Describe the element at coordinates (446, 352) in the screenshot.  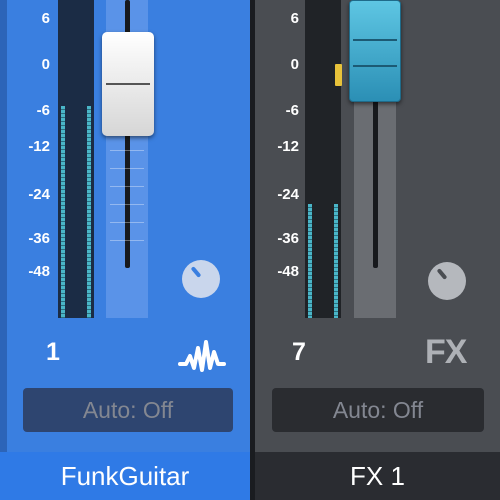
I see `fx-type-label: FX` at that location.